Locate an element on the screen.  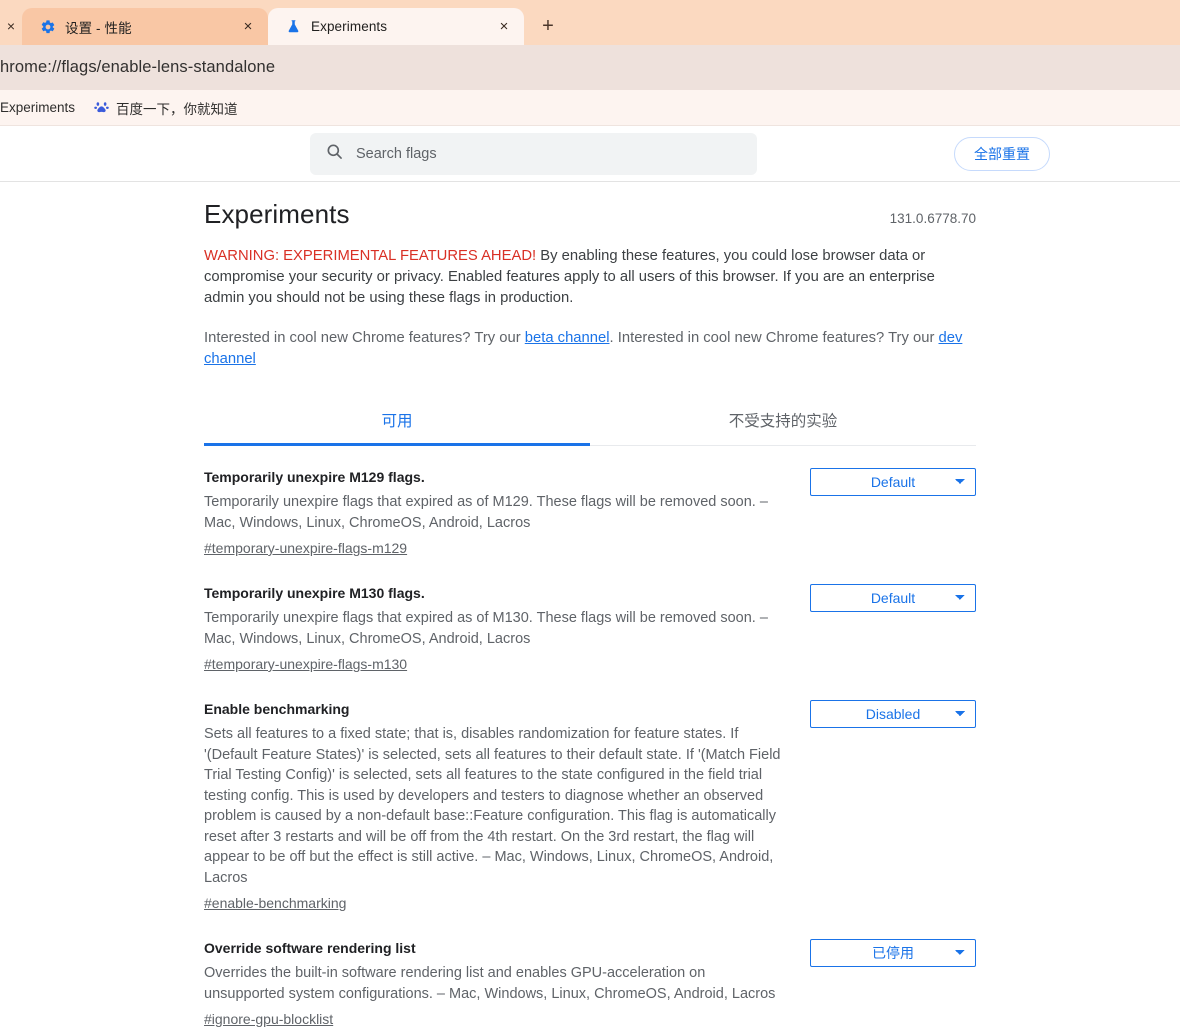
flag-permalink: #enable-benchmarking is located at coordinates (275, 903).